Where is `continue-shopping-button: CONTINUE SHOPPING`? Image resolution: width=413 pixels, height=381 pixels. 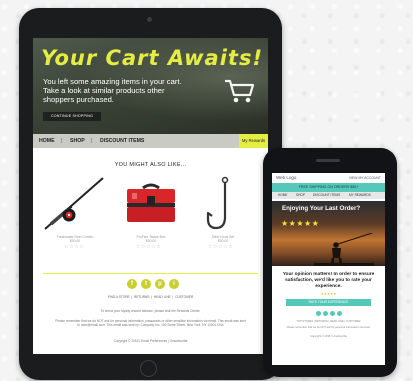 continue-shopping-button: CONTINUE SHOPPING is located at coordinates (72, 116).